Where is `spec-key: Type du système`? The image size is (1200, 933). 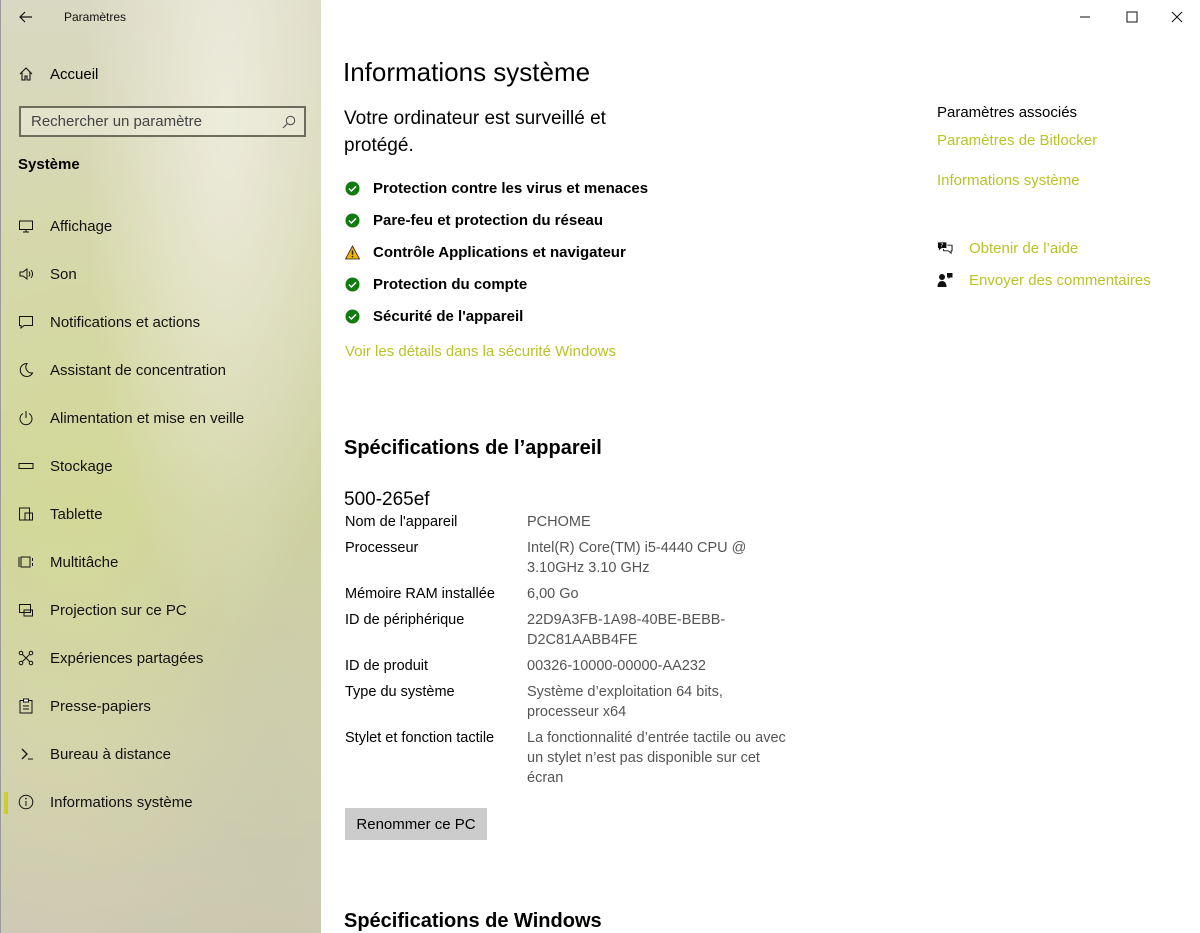 spec-key: Type du système is located at coordinates (400, 692).